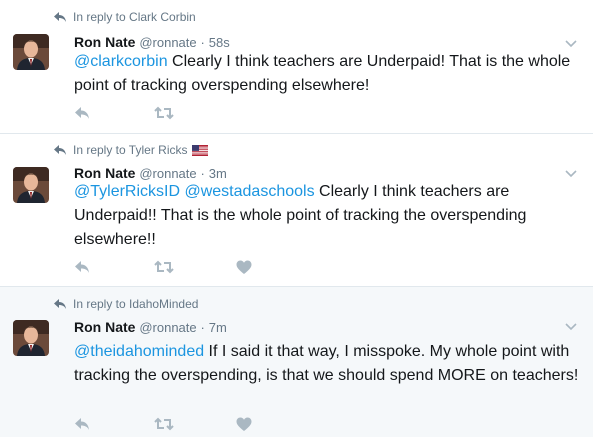 The height and width of the screenshot is (437, 593). Describe the element at coordinates (219, 42) in the screenshot. I see `timestamp: 58s` at that location.